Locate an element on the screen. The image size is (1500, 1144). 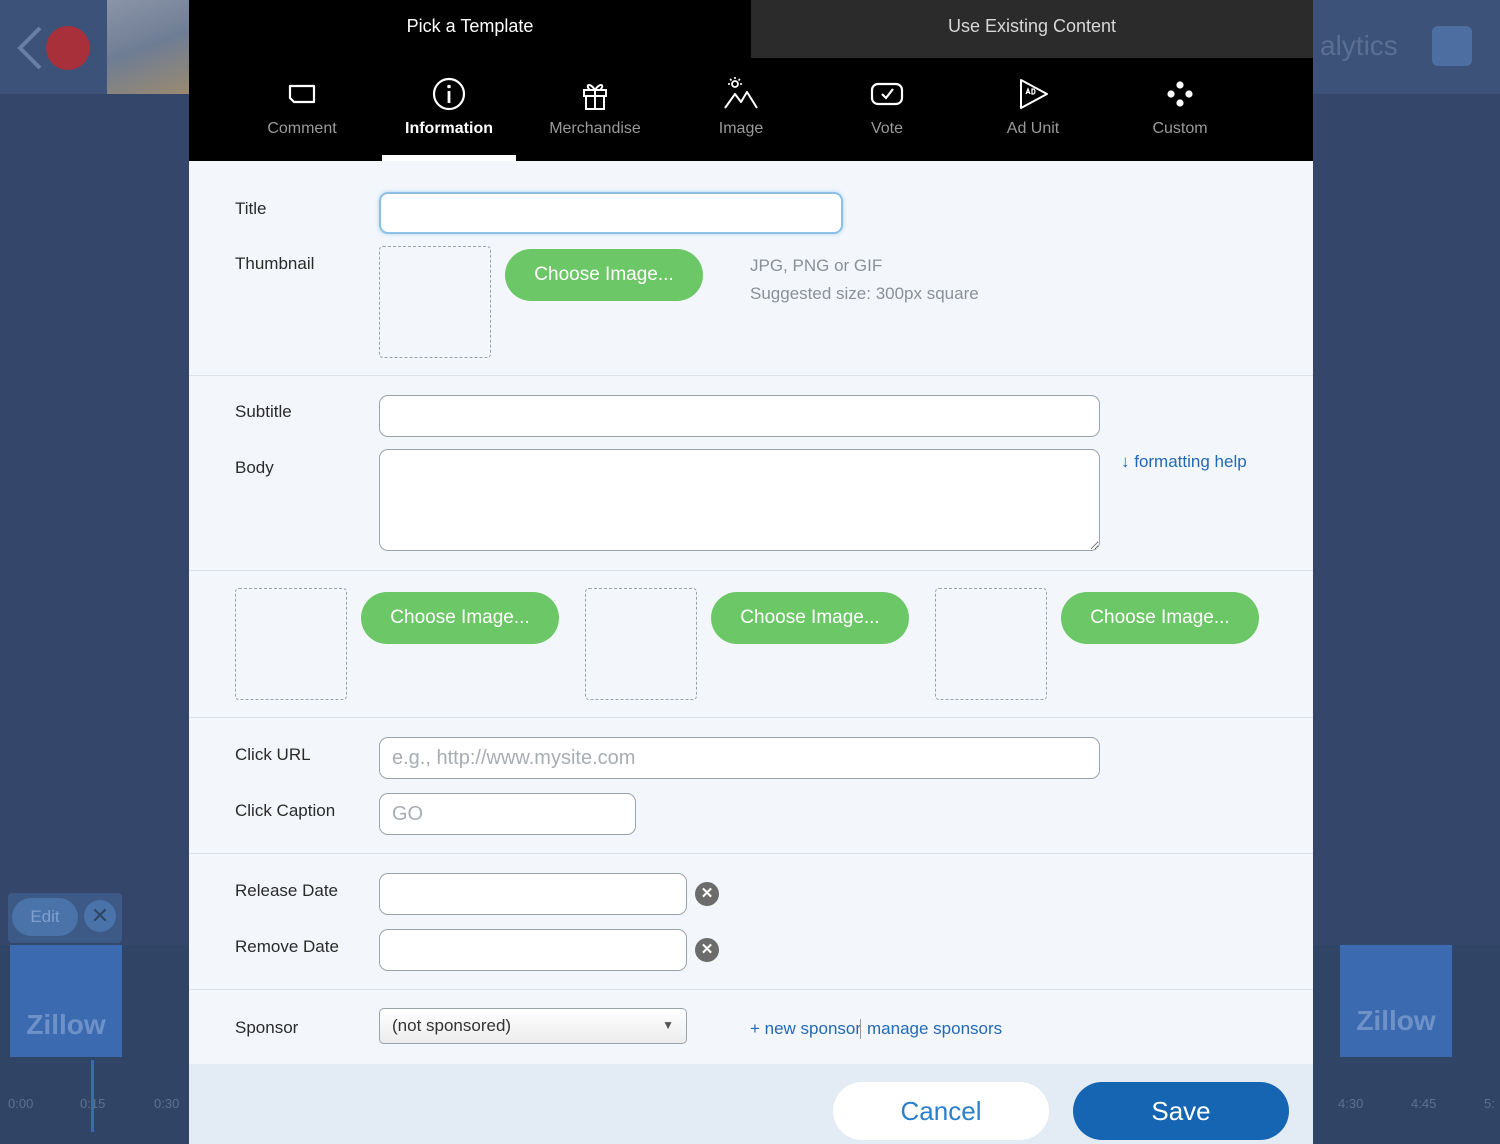
release-date-input is located at coordinates (533, 894).